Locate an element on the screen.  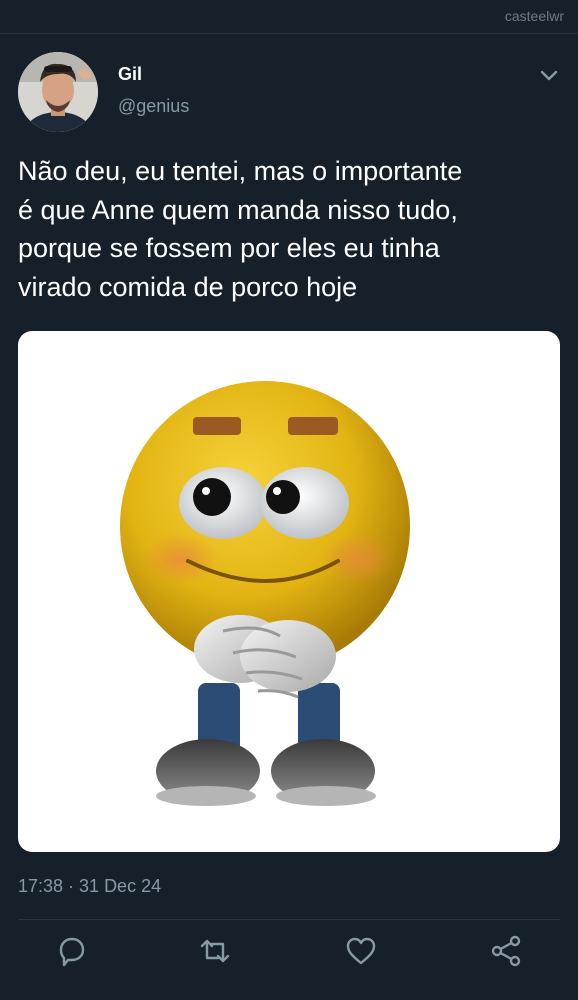
author-name: Gil is located at coordinates (130, 74).